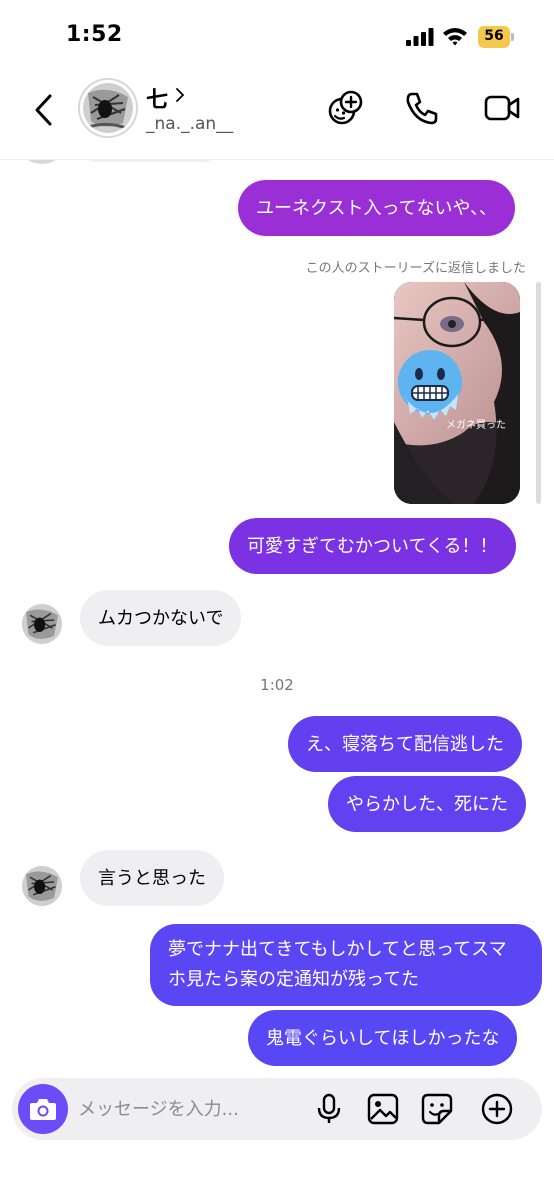  Describe the element at coordinates (277, 36) in the screenshot. I see `status-bar: 1:52 56` at that location.